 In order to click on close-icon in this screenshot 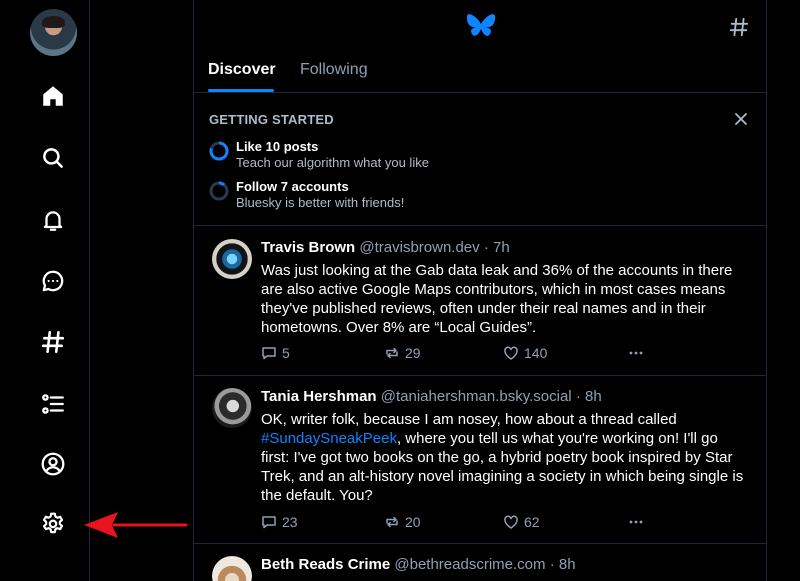, I will do `click(741, 119)`.